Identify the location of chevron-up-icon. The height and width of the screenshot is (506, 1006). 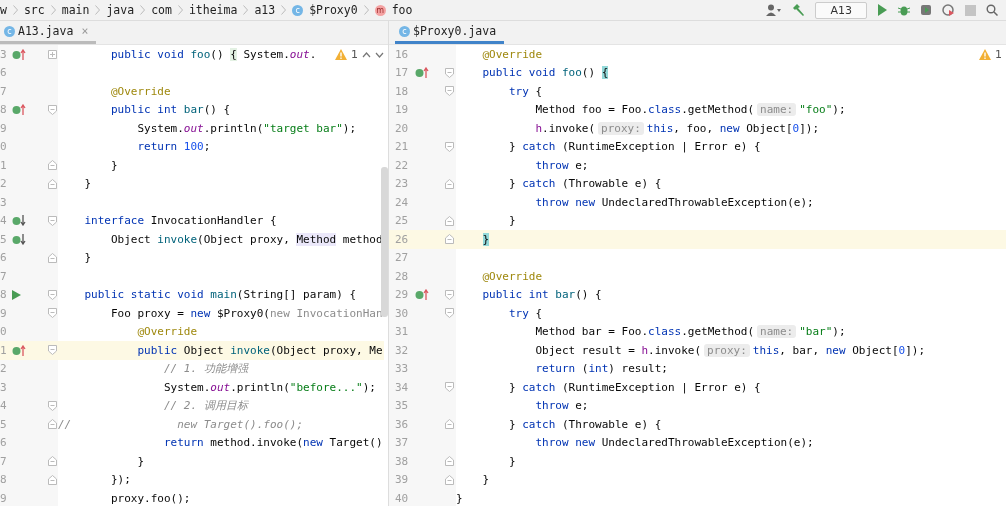
(366, 54).